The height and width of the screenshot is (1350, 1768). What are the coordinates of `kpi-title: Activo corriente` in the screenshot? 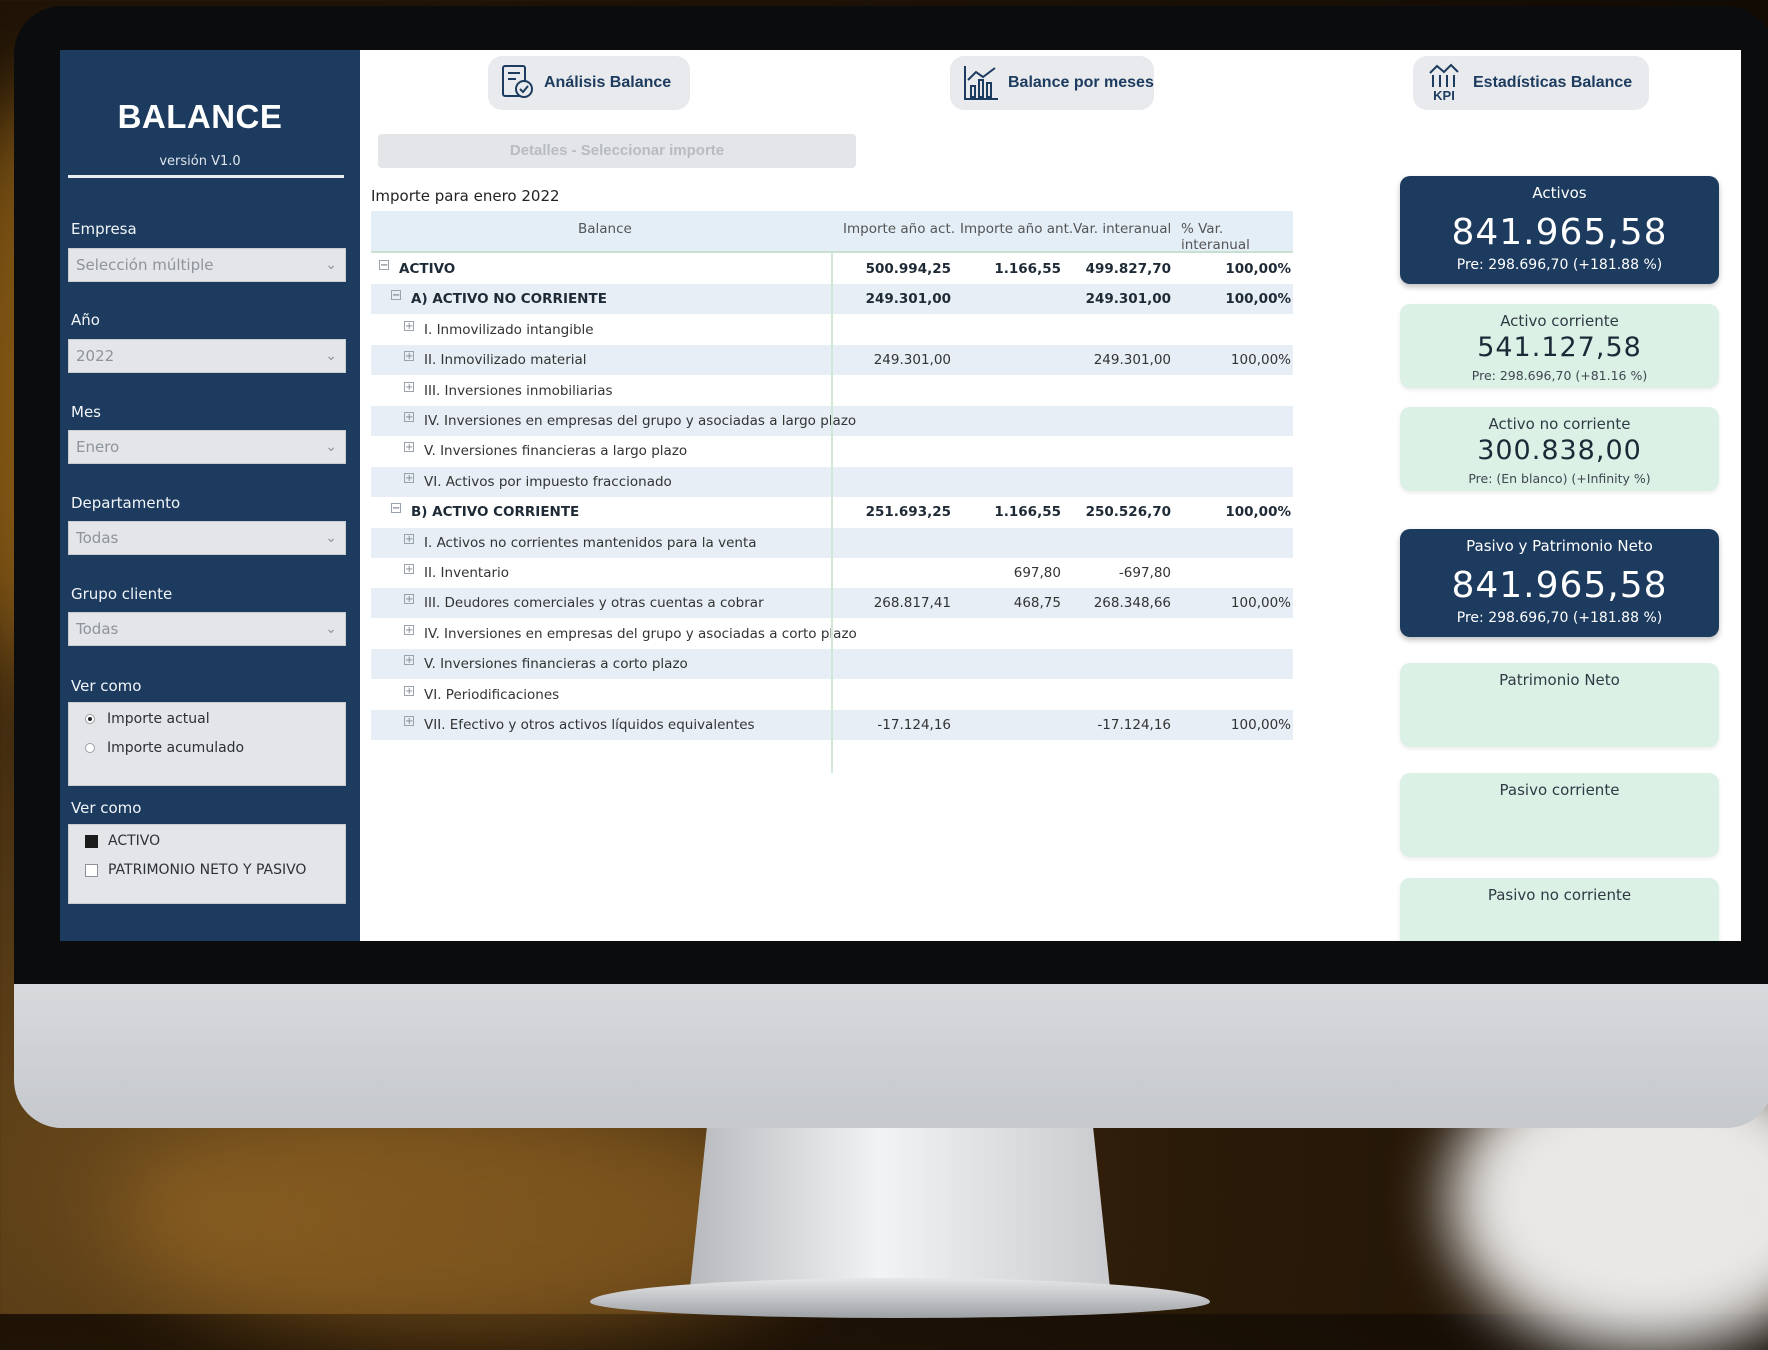 It's located at (1559, 321).